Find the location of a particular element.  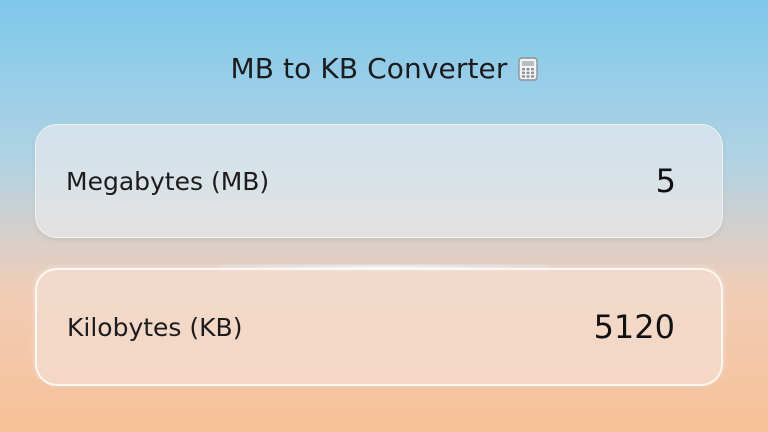

kilobytes-label: Kilobytes (KB) is located at coordinates (155, 327).